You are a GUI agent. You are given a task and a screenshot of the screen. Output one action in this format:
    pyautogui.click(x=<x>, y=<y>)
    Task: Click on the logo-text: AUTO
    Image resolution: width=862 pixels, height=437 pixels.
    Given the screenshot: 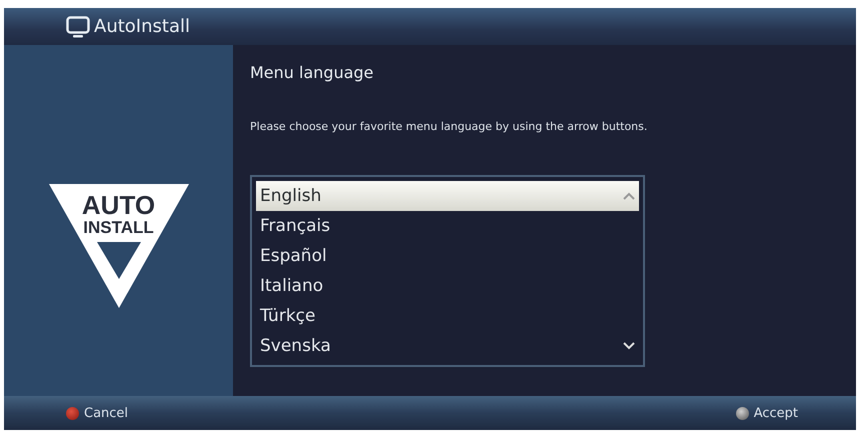 What is the action you would take?
    pyautogui.click(x=118, y=205)
    